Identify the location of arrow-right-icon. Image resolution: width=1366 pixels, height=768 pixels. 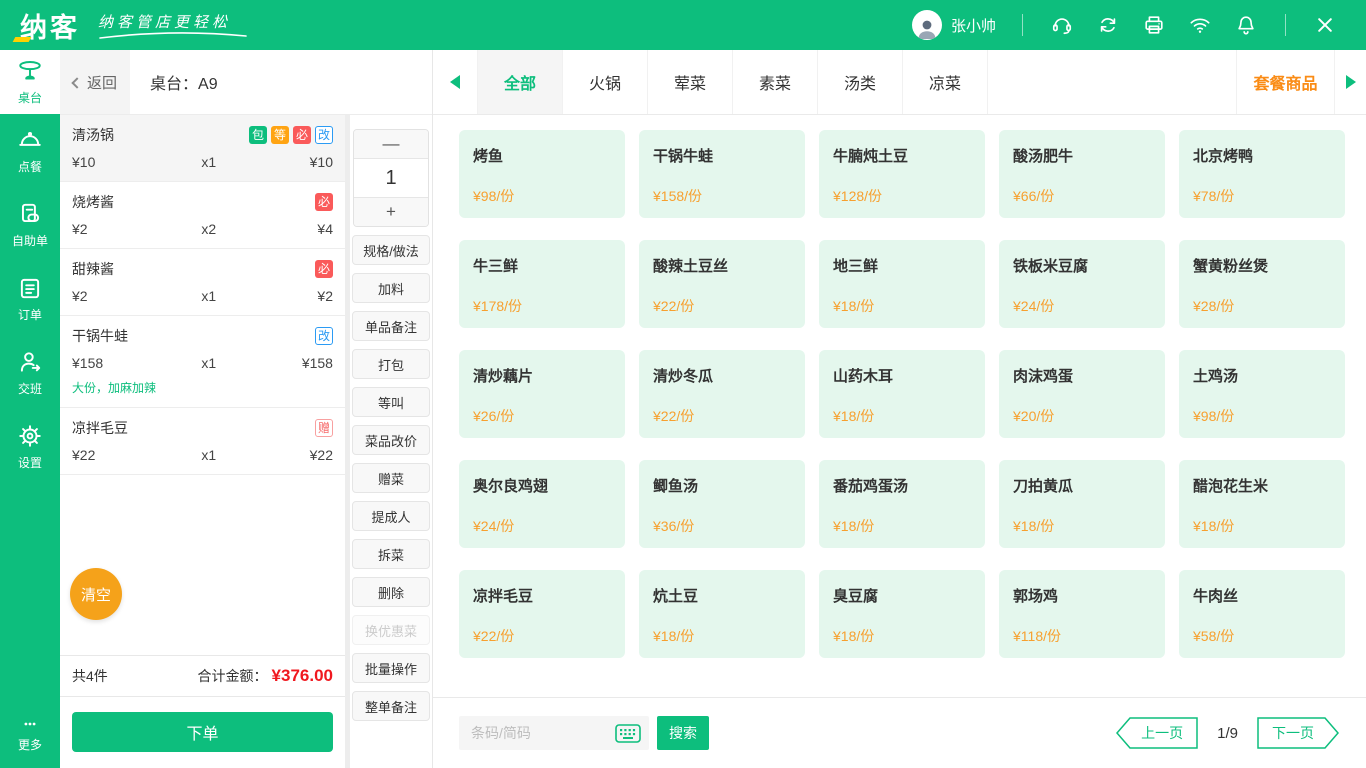
(1350, 82).